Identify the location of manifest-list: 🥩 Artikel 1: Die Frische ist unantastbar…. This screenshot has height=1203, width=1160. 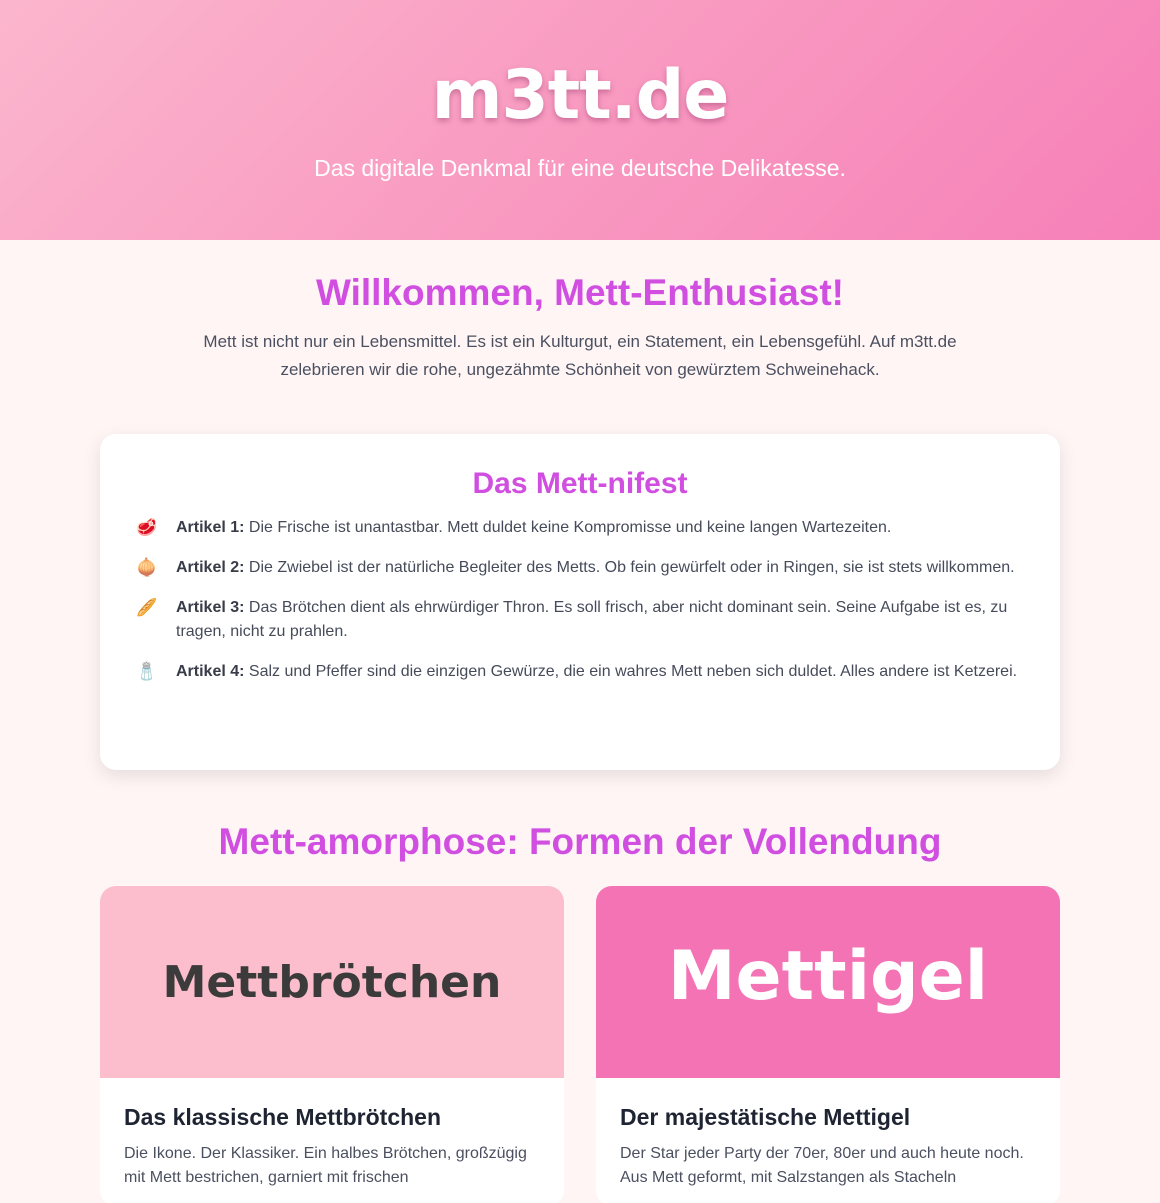
(580, 600).